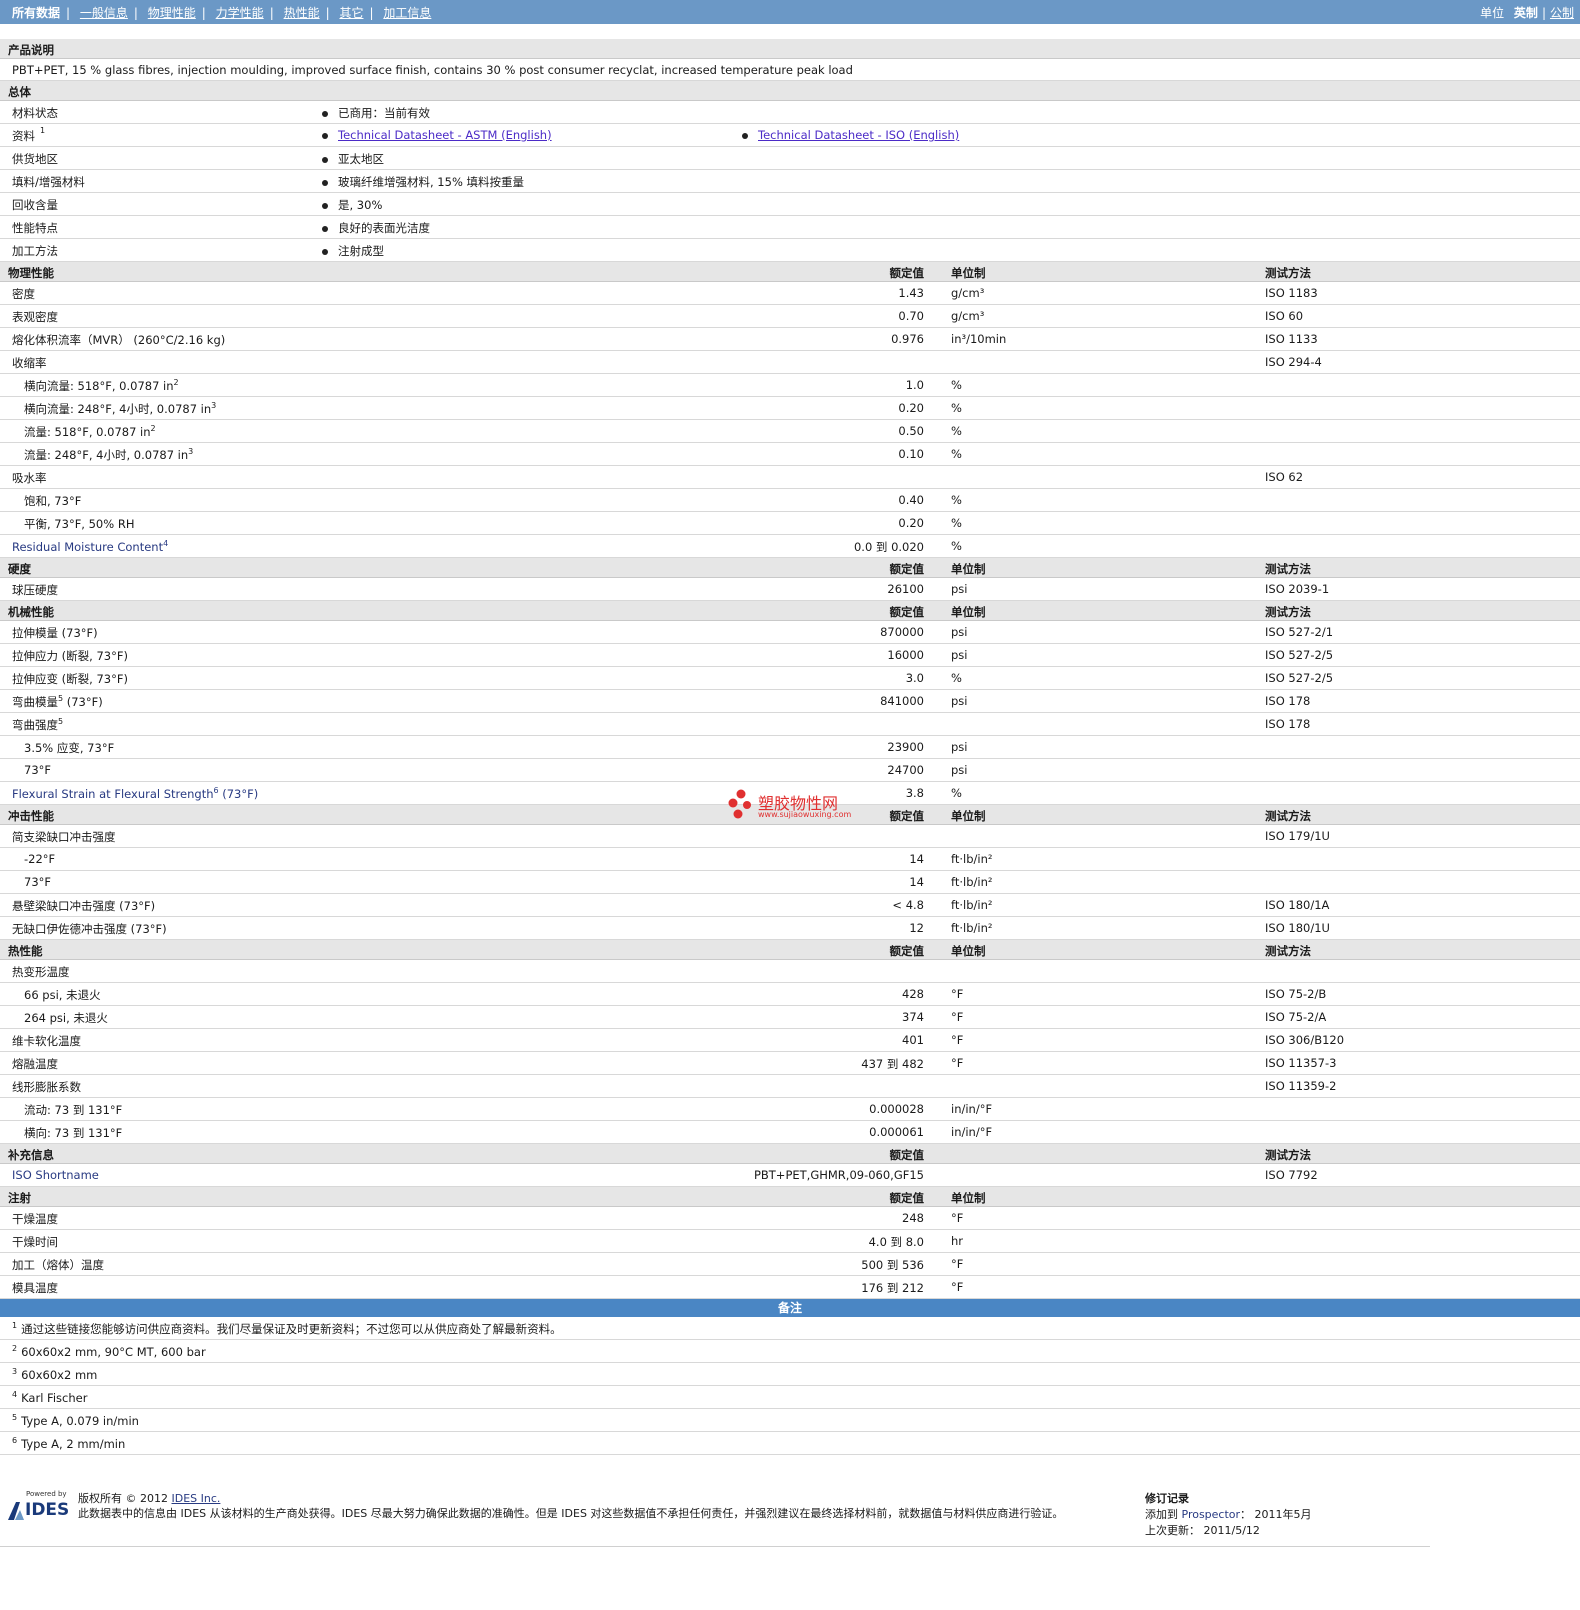  I want to click on property-label: 流动: 73 到 131°F, so click(73, 1110).